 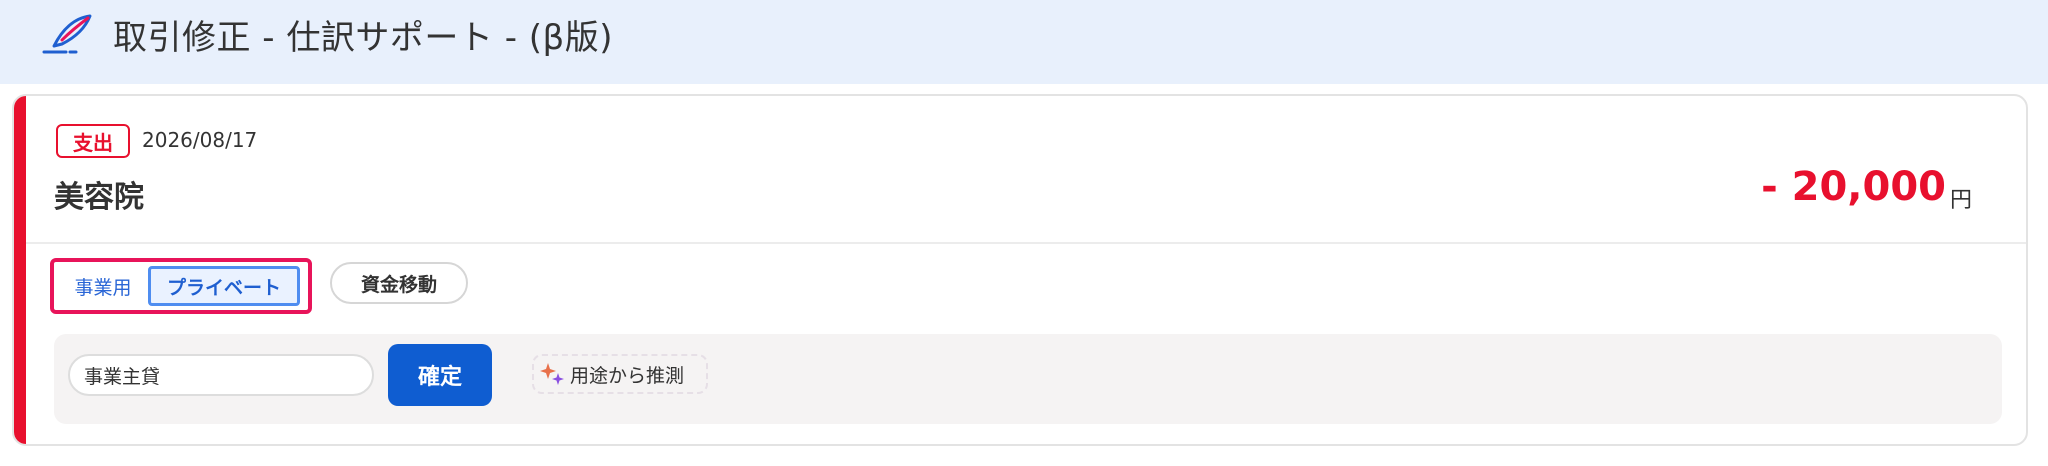 What do you see at coordinates (552, 374) in the screenshot?
I see `sparkle-icon` at bounding box center [552, 374].